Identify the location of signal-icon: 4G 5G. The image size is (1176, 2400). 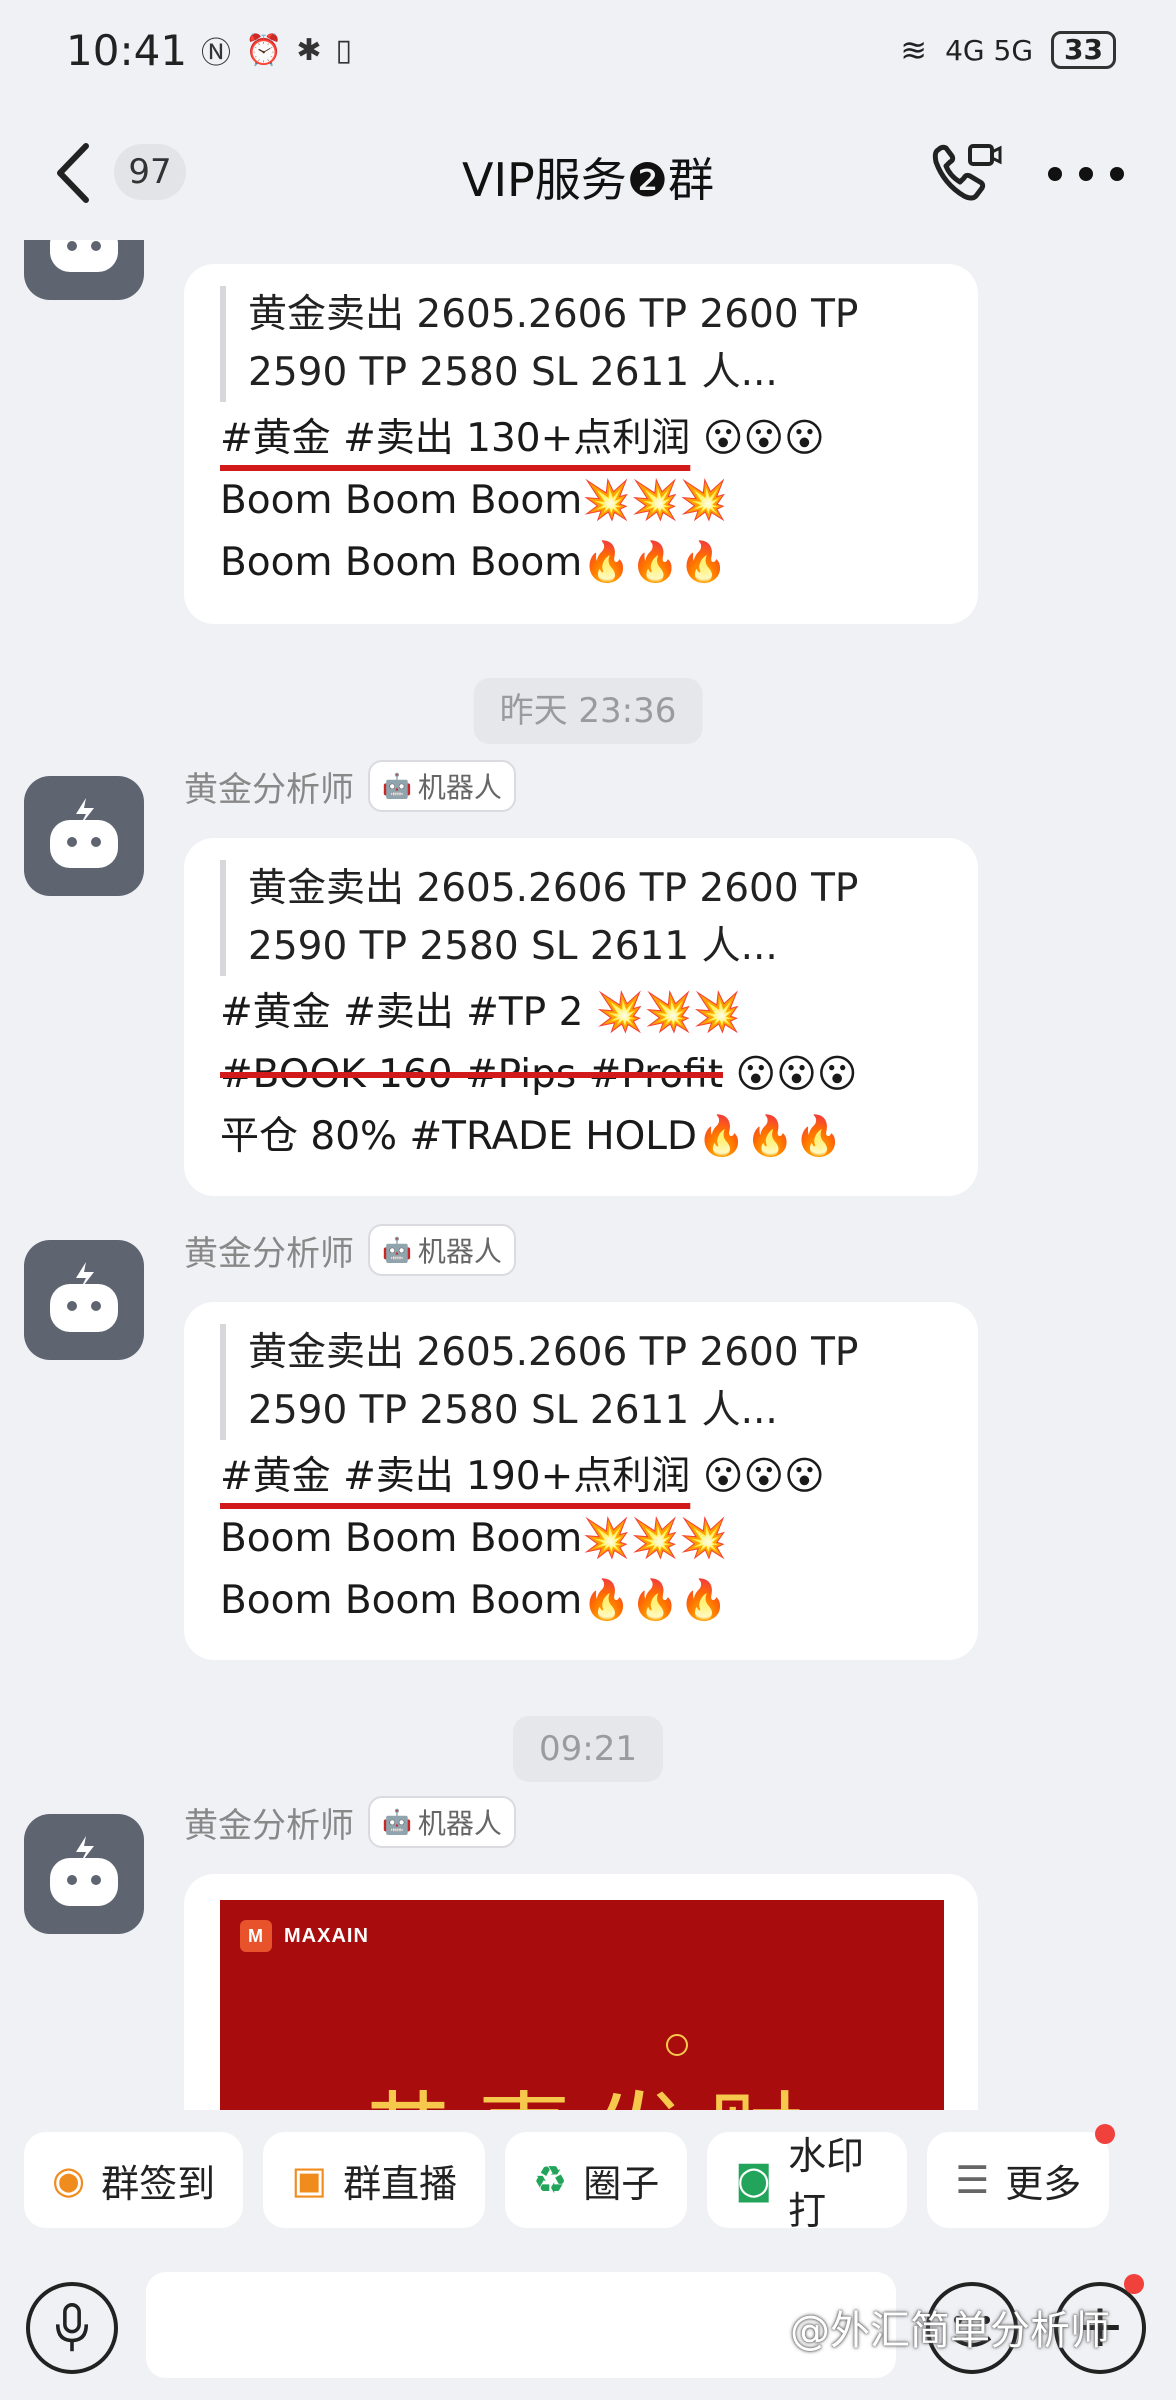
(989, 50).